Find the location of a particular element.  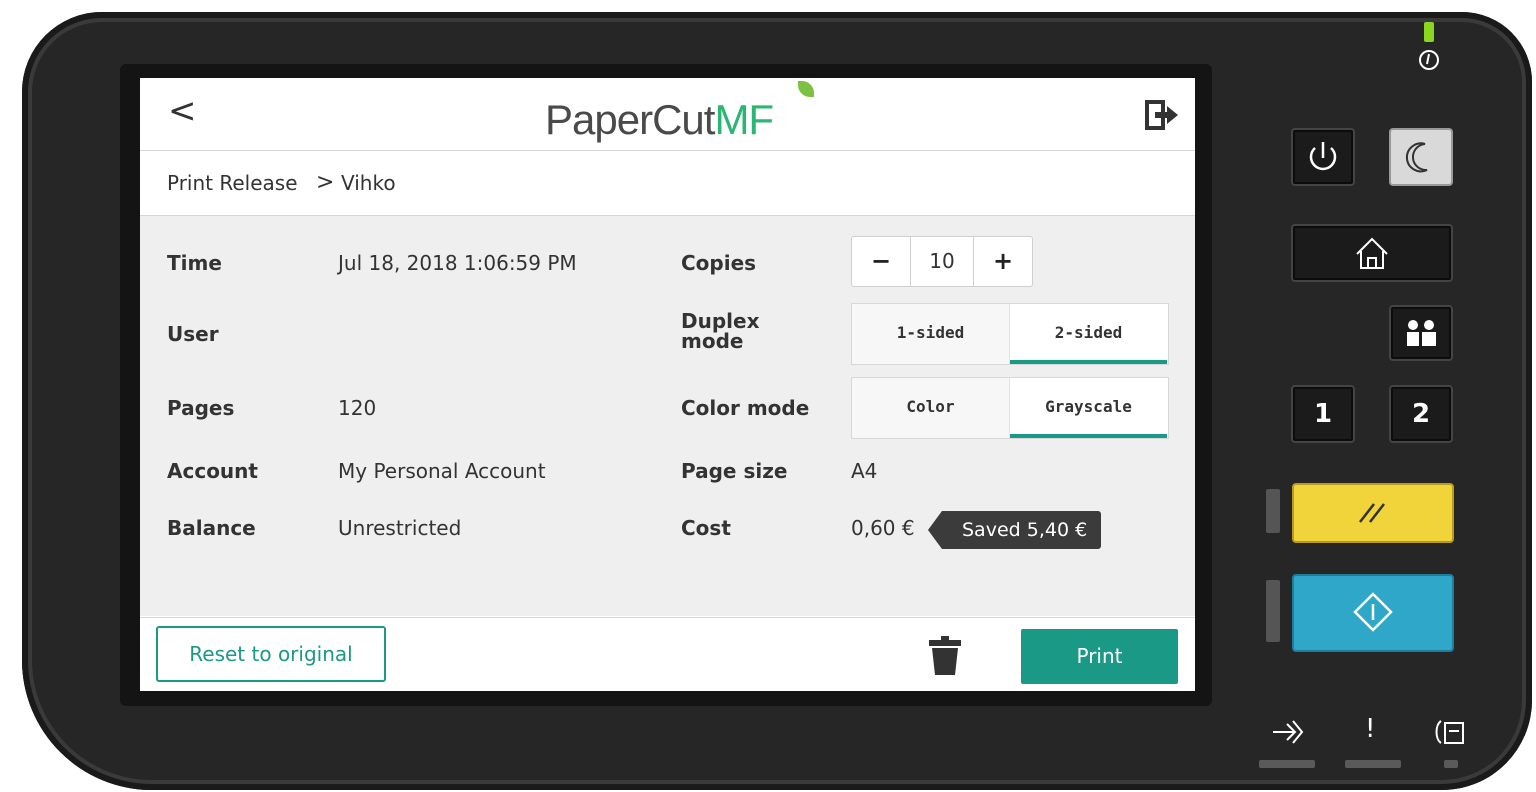

breadcrumb-print-release: Print Release is located at coordinates (232, 183).